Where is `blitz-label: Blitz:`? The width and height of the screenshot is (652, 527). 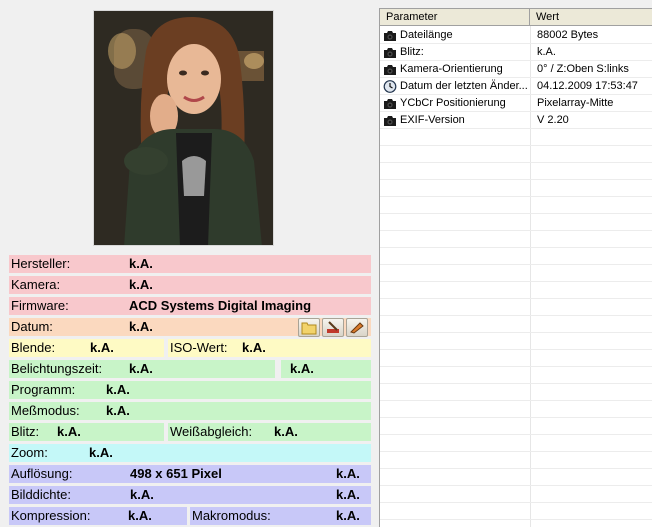 blitz-label: Blitz: is located at coordinates (25, 431).